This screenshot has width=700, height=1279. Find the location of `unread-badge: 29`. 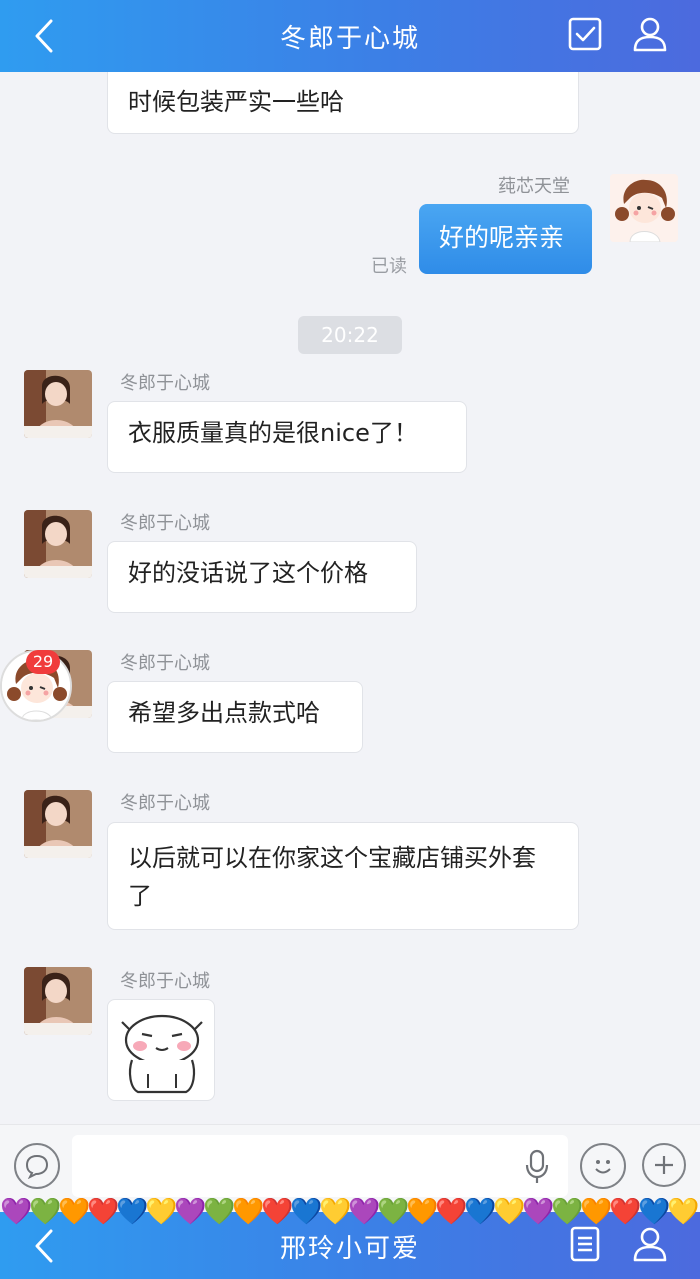

unread-badge: 29 is located at coordinates (43, 662).